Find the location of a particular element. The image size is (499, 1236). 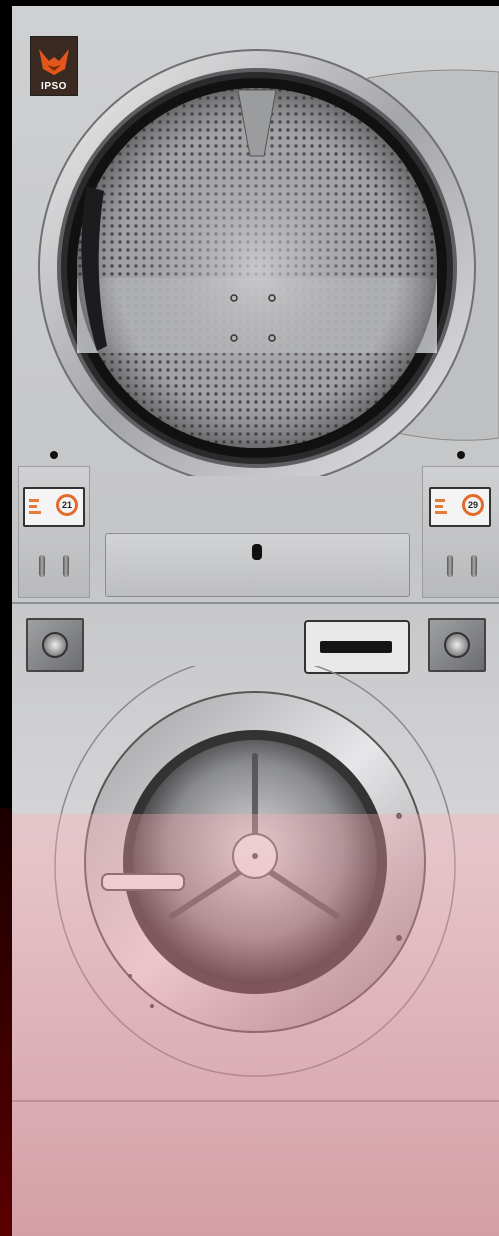

left-control-panel: 21 is located at coordinates (54, 524).